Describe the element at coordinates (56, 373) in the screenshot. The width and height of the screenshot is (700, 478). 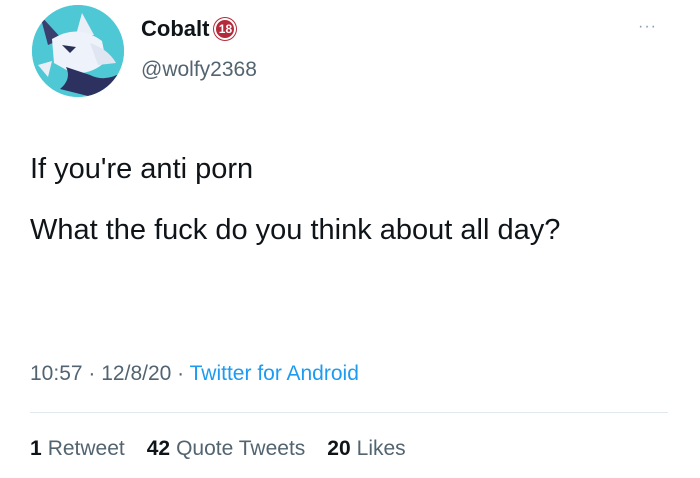
I see `tweet-time: 10:57` at that location.